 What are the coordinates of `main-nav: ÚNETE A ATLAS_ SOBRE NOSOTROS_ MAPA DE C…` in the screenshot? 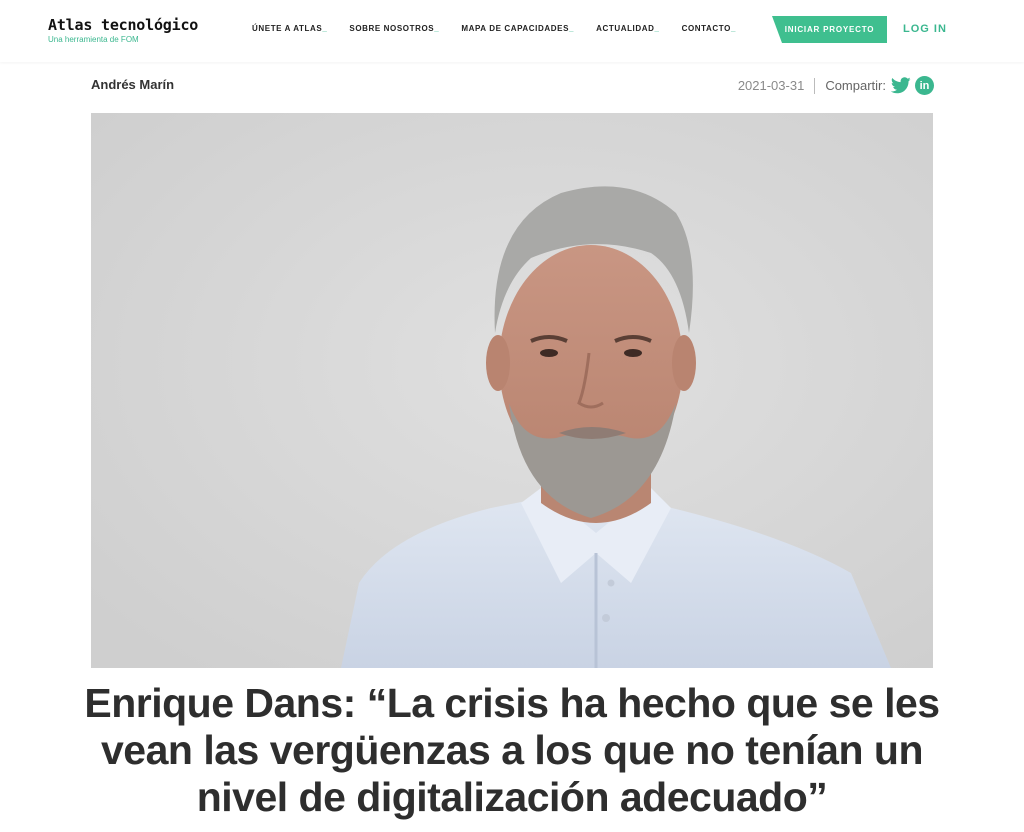 It's located at (494, 28).